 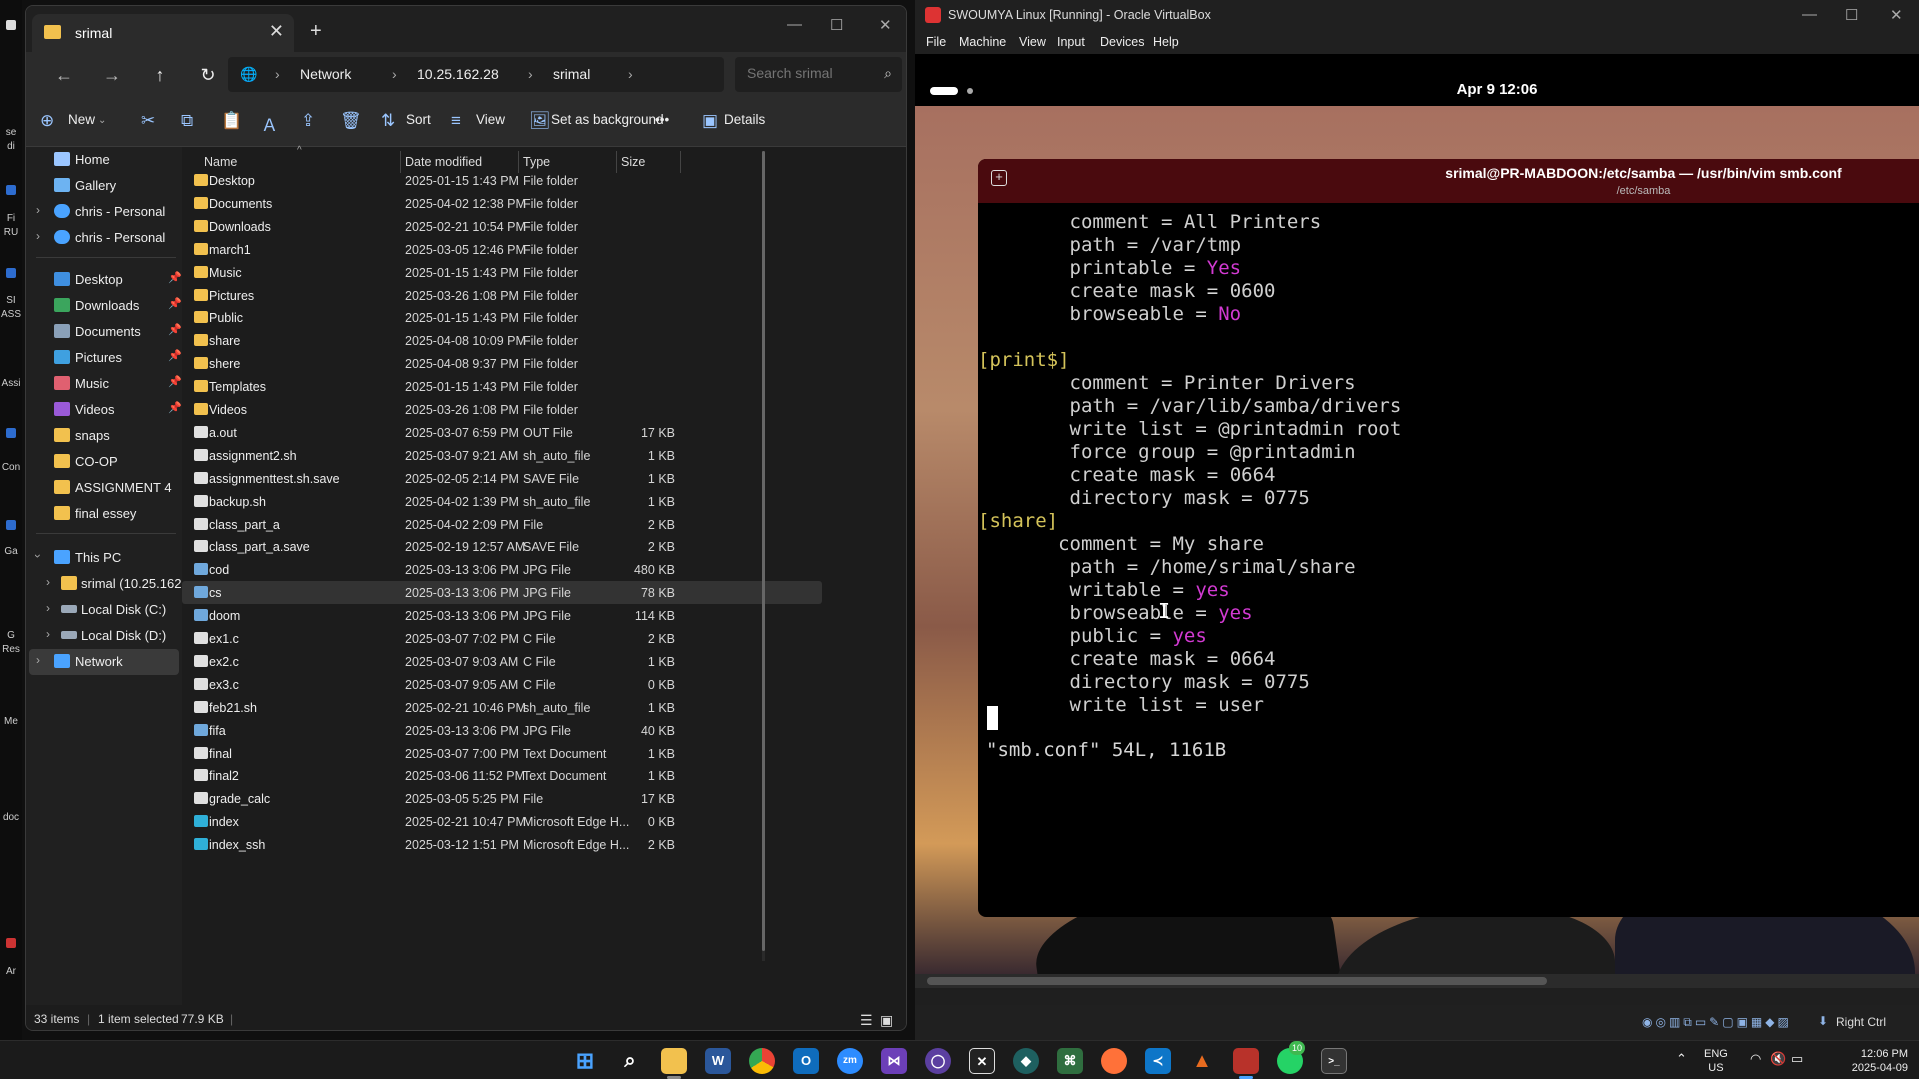 I want to click on up-arrow-icon: ↑, so click(x=160, y=75).